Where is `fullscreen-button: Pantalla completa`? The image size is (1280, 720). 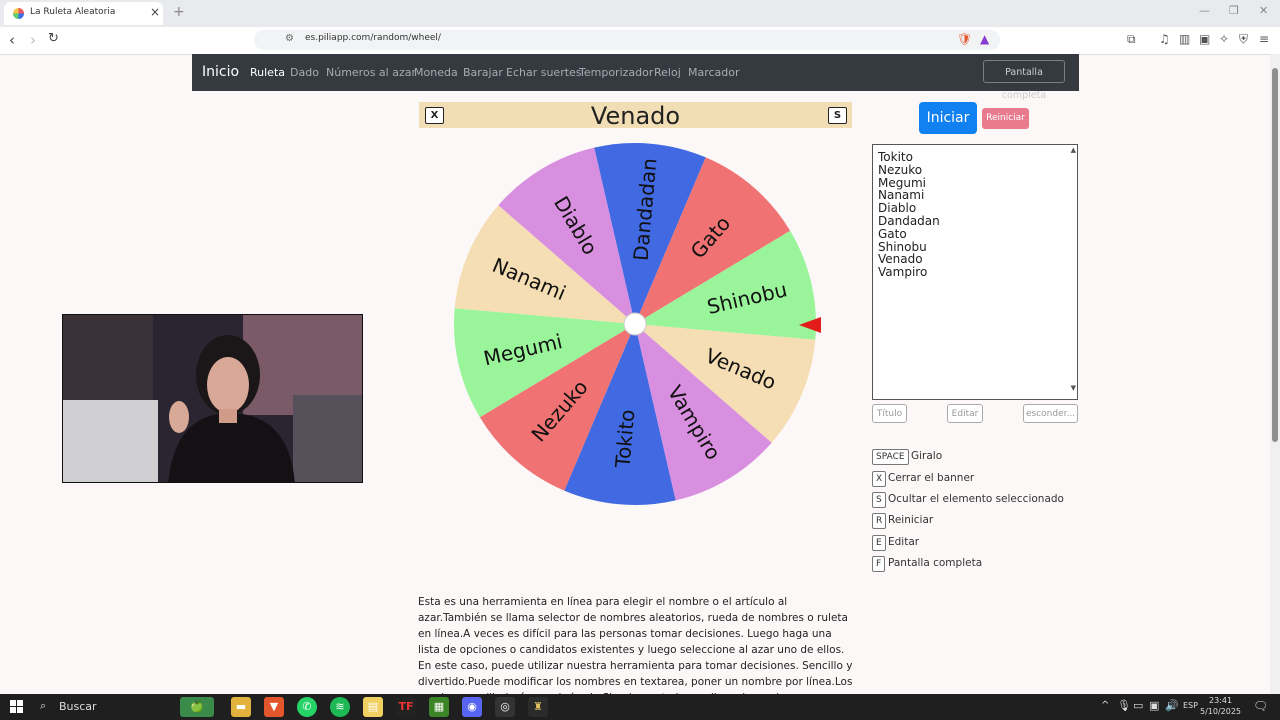
fullscreen-button: Pantalla completa is located at coordinates (1024, 80).